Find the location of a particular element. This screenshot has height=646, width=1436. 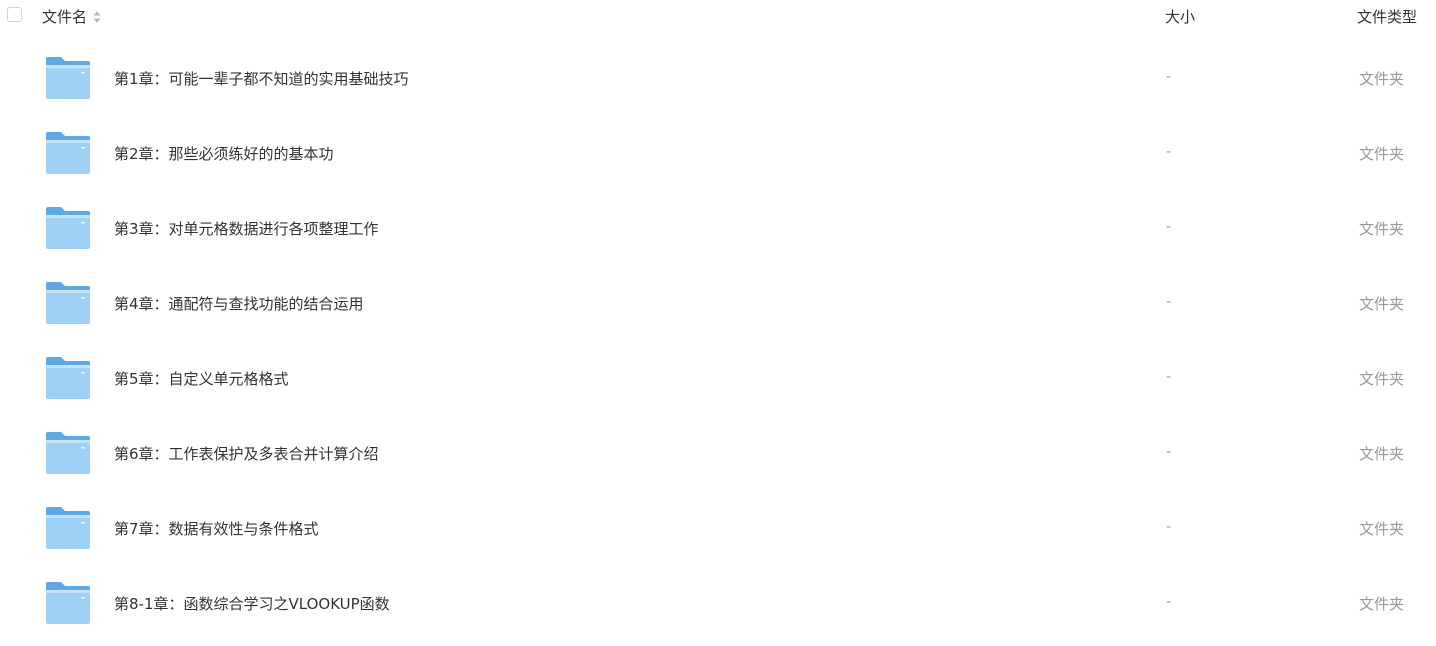

select-all-checkbox is located at coordinates (14, 14).